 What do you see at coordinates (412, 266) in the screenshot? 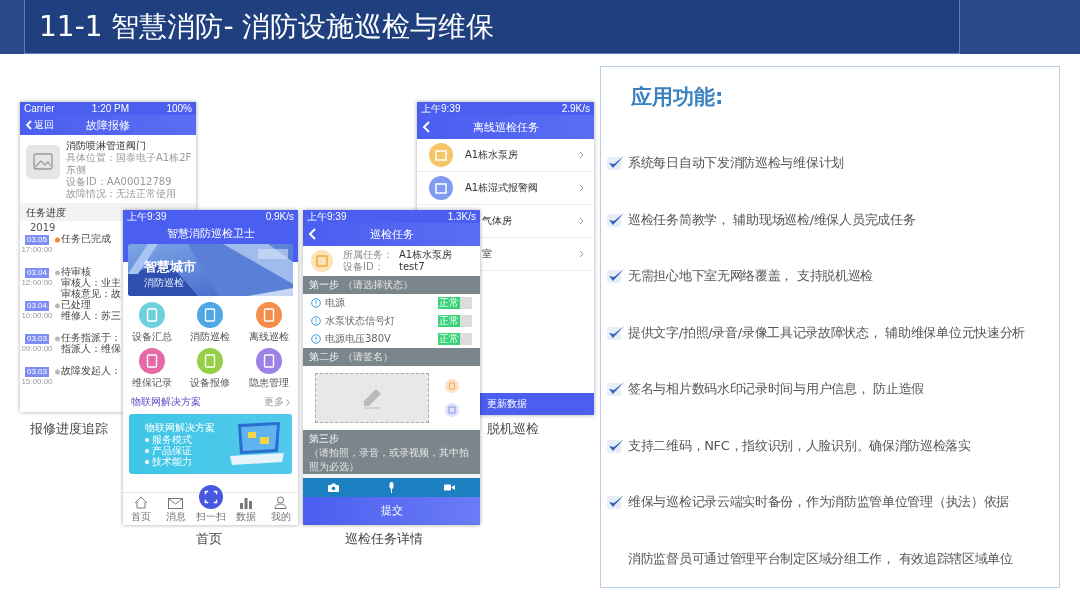
I see `field-value: test7` at bounding box center [412, 266].